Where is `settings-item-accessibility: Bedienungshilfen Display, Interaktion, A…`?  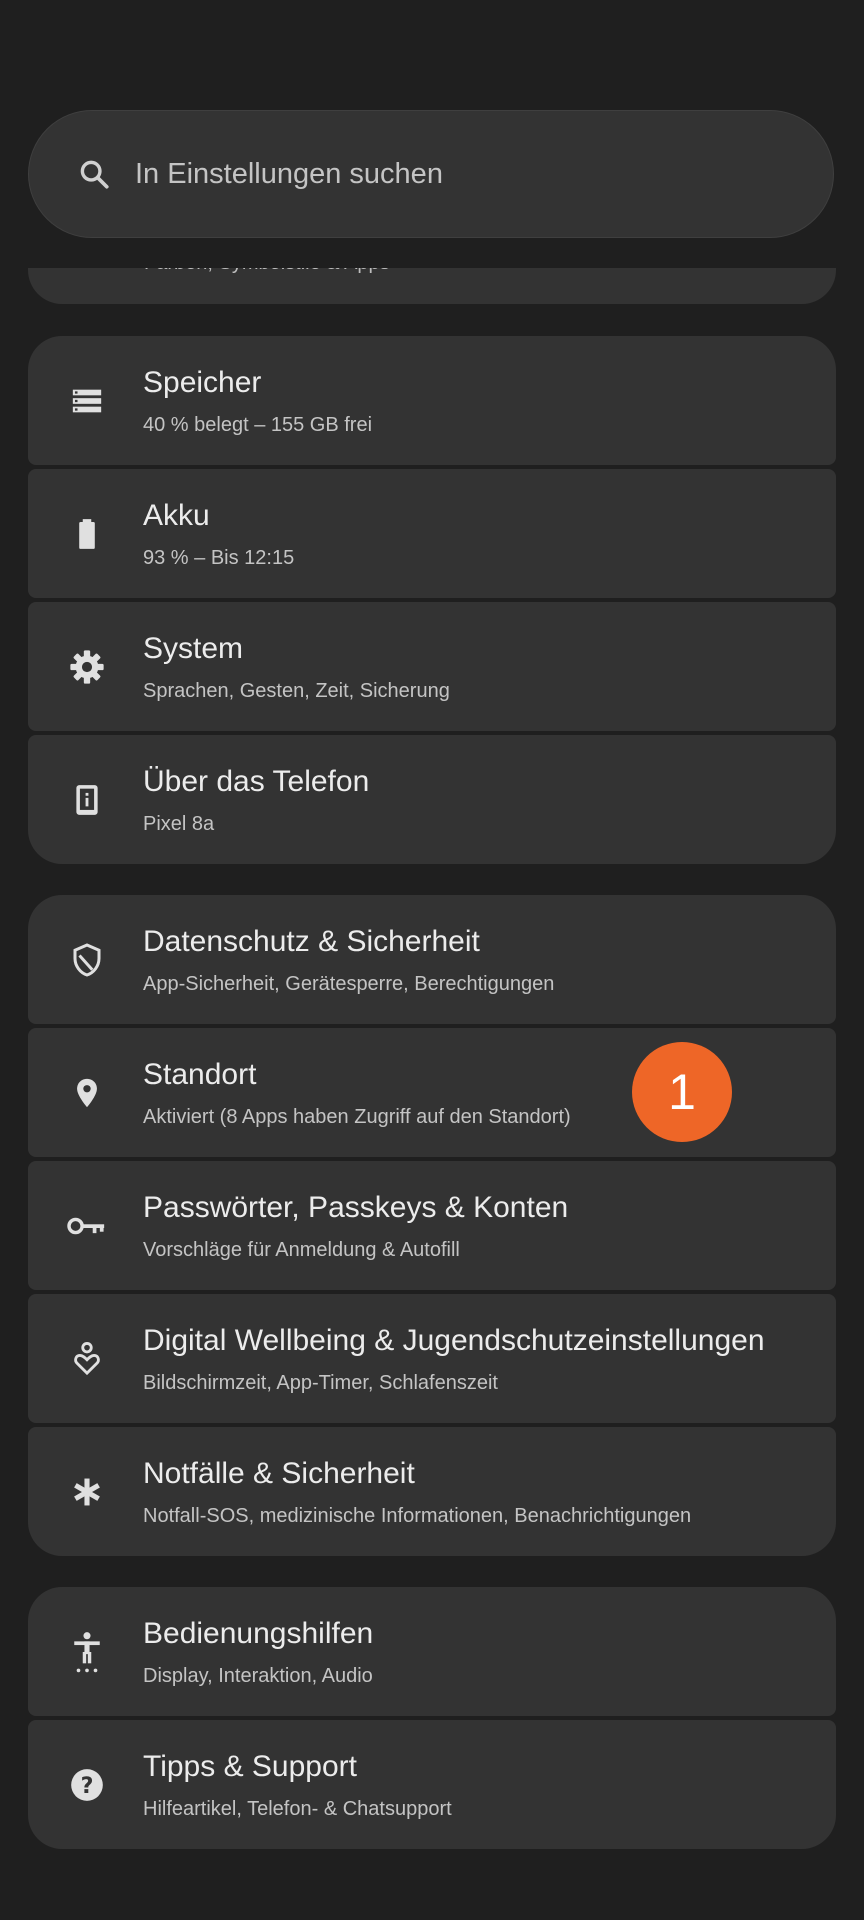
settings-item-accessibility: Bedienungshilfen Display, Interaktion, A… is located at coordinates (432, 1651).